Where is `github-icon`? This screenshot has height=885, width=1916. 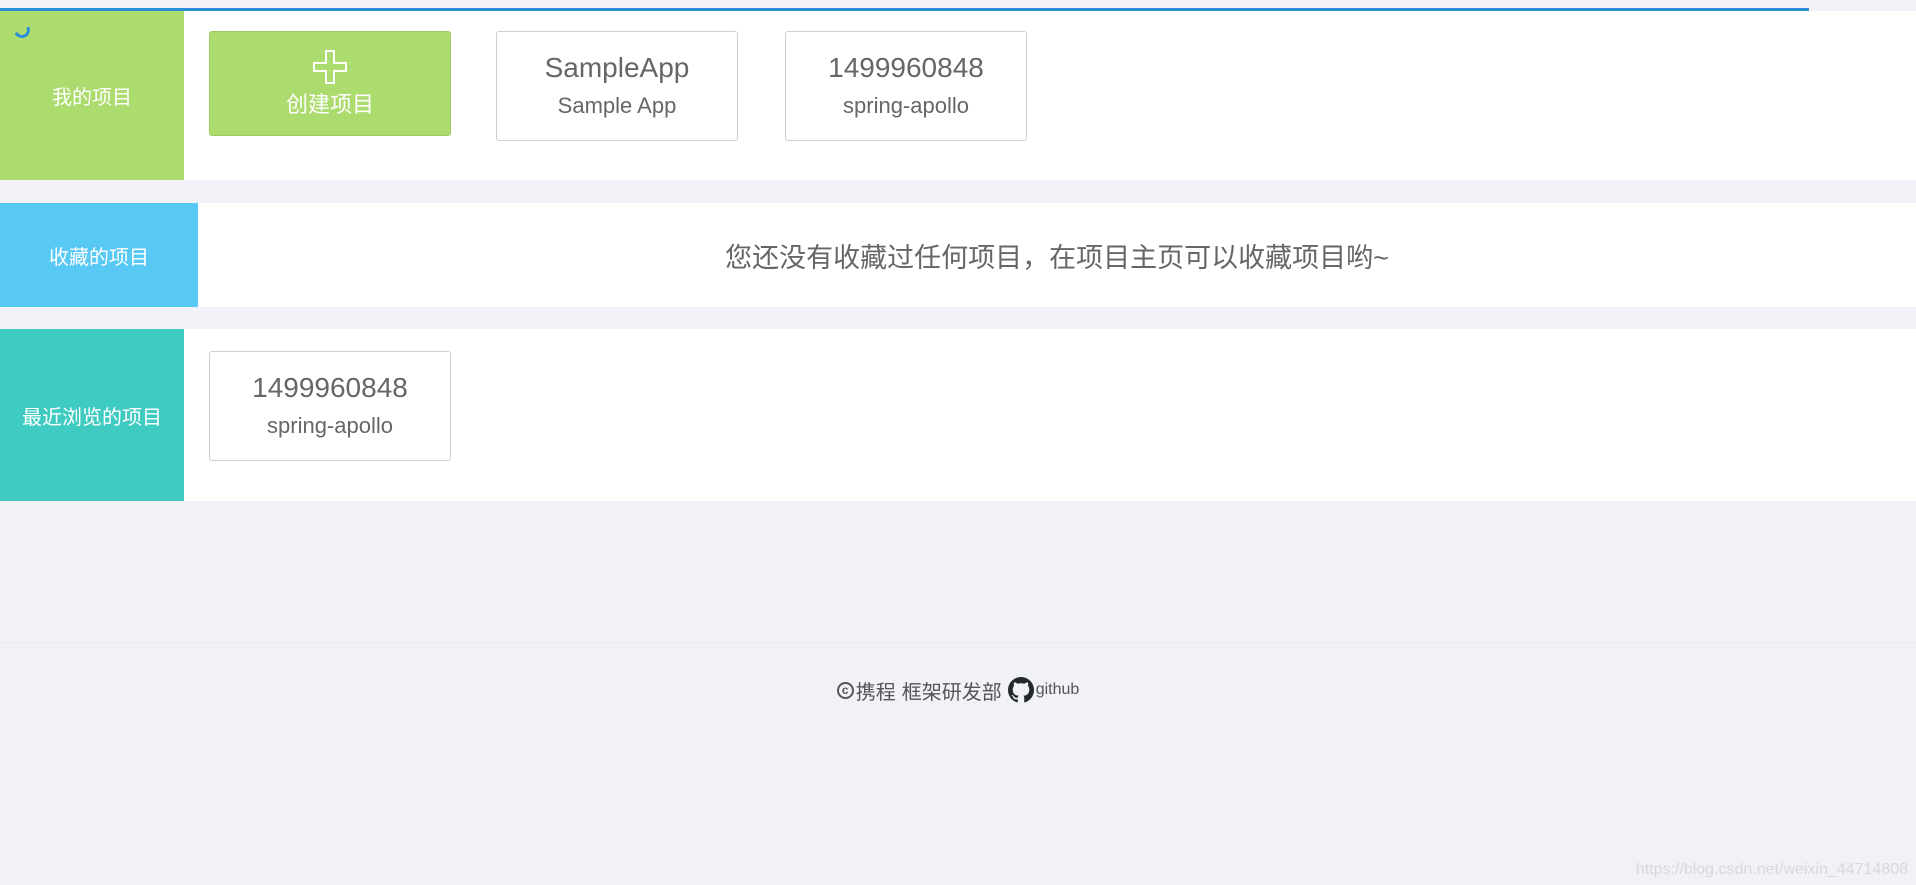 github-icon is located at coordinates (1020, 690).